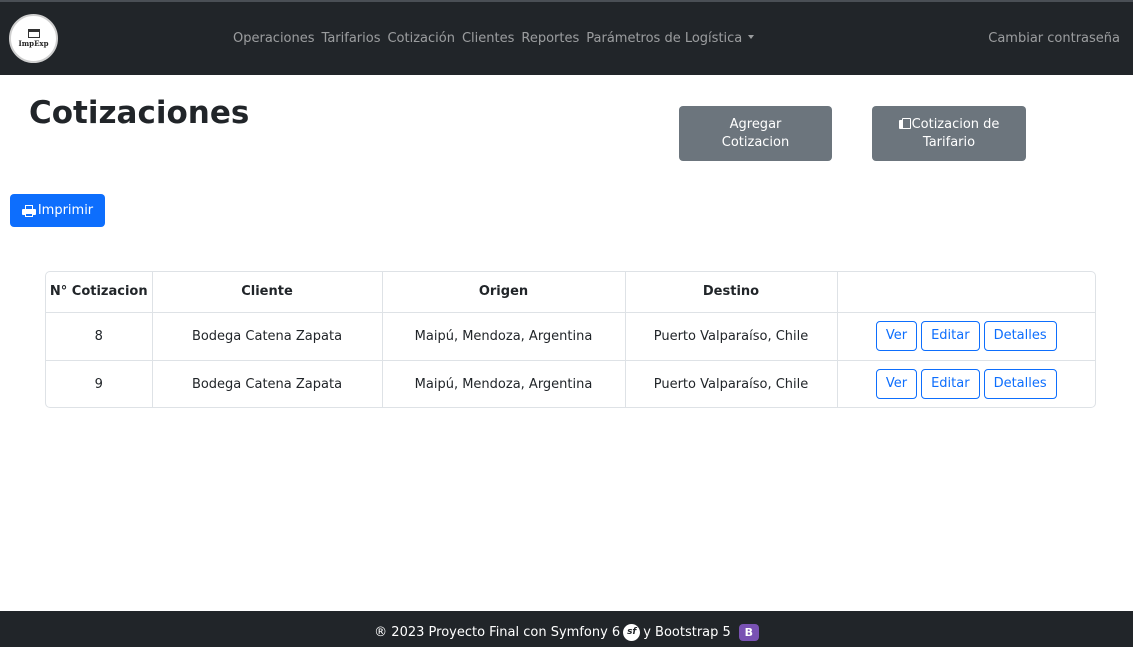 The height and width of the screenshot is (647, 1133). I want to click on brand-logo: ImpExp, so click(33, 38).